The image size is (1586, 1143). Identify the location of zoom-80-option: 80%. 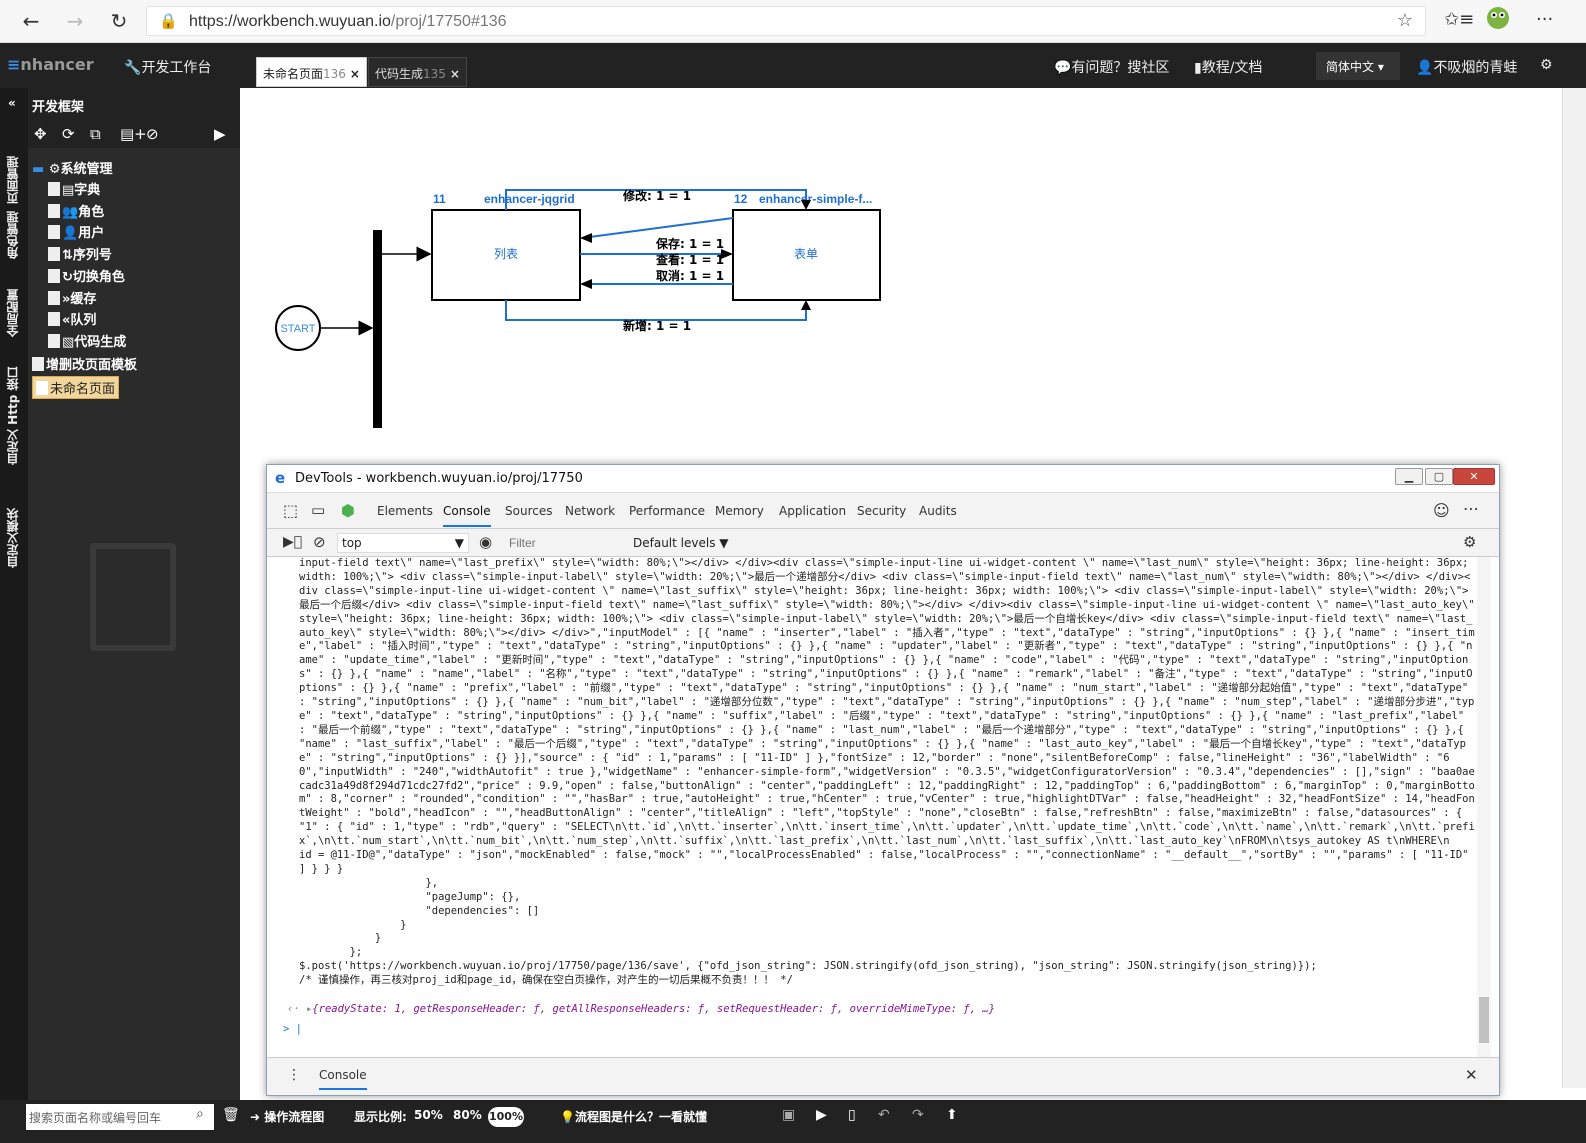
(467, 1115).